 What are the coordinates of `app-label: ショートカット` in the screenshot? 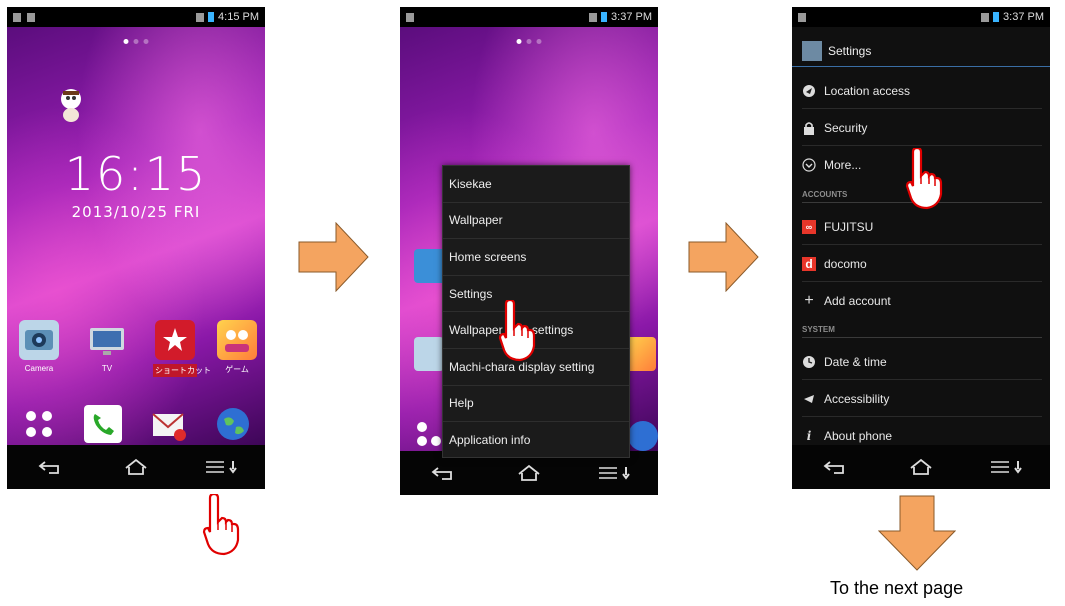 It's located at (182, 370).